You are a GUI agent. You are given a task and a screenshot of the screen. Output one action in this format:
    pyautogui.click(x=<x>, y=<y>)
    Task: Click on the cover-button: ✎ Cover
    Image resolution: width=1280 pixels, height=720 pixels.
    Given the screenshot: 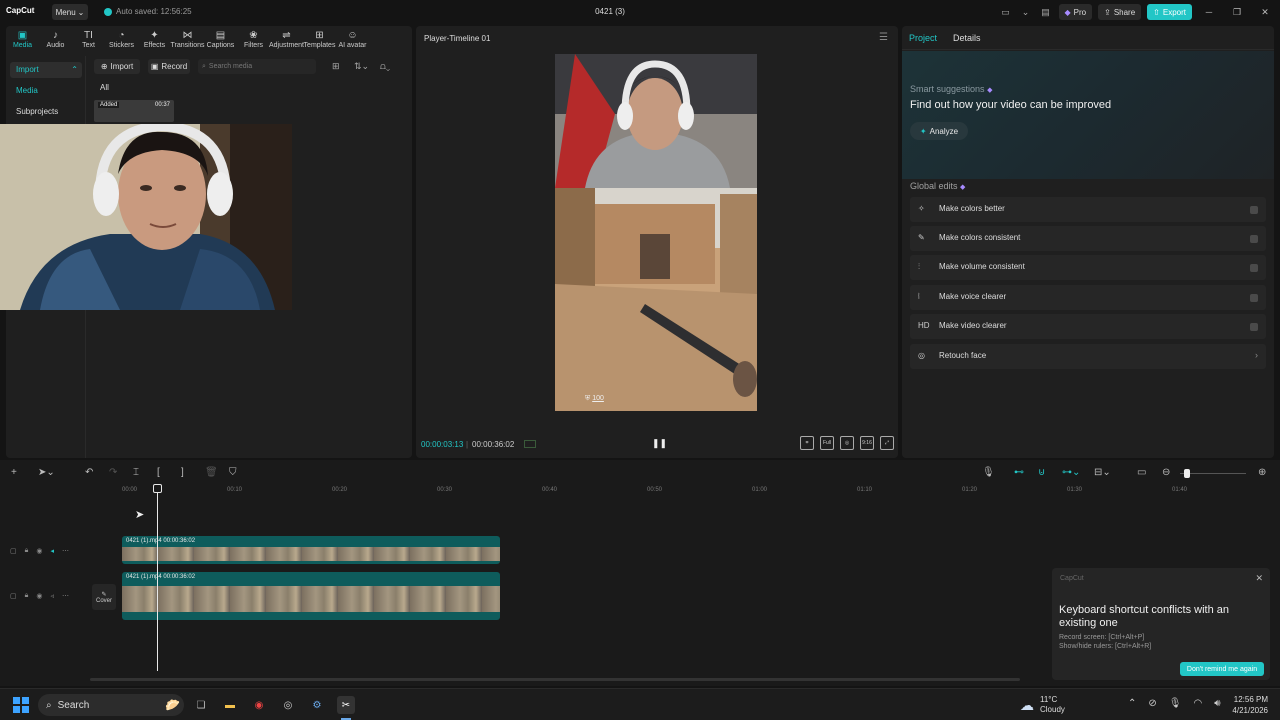 What is the action you would take?
    pyautogui.click(x=104, y=597)
    